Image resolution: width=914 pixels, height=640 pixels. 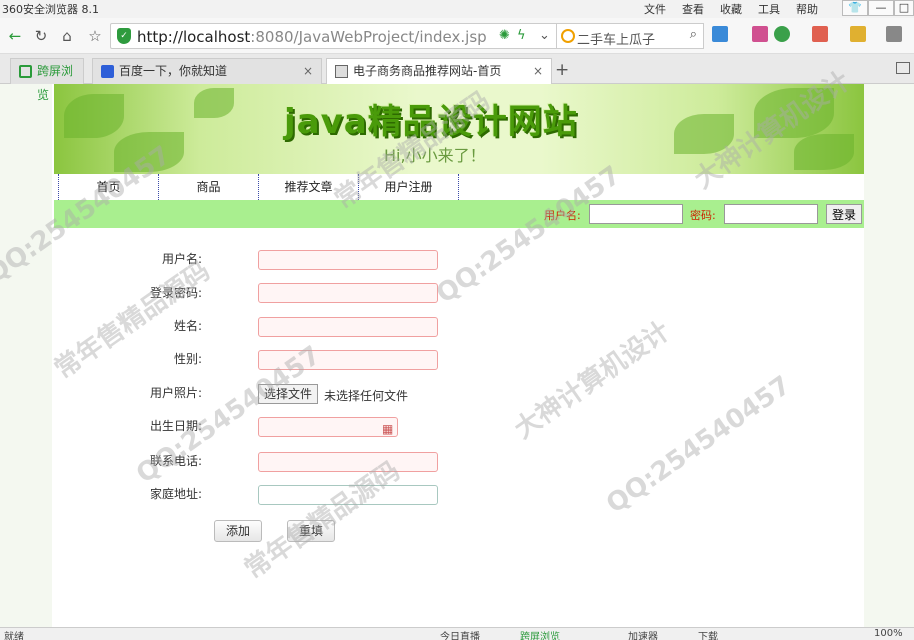 I want to click on chevron-down-icon: ⌄, so click(x=544, y=35).